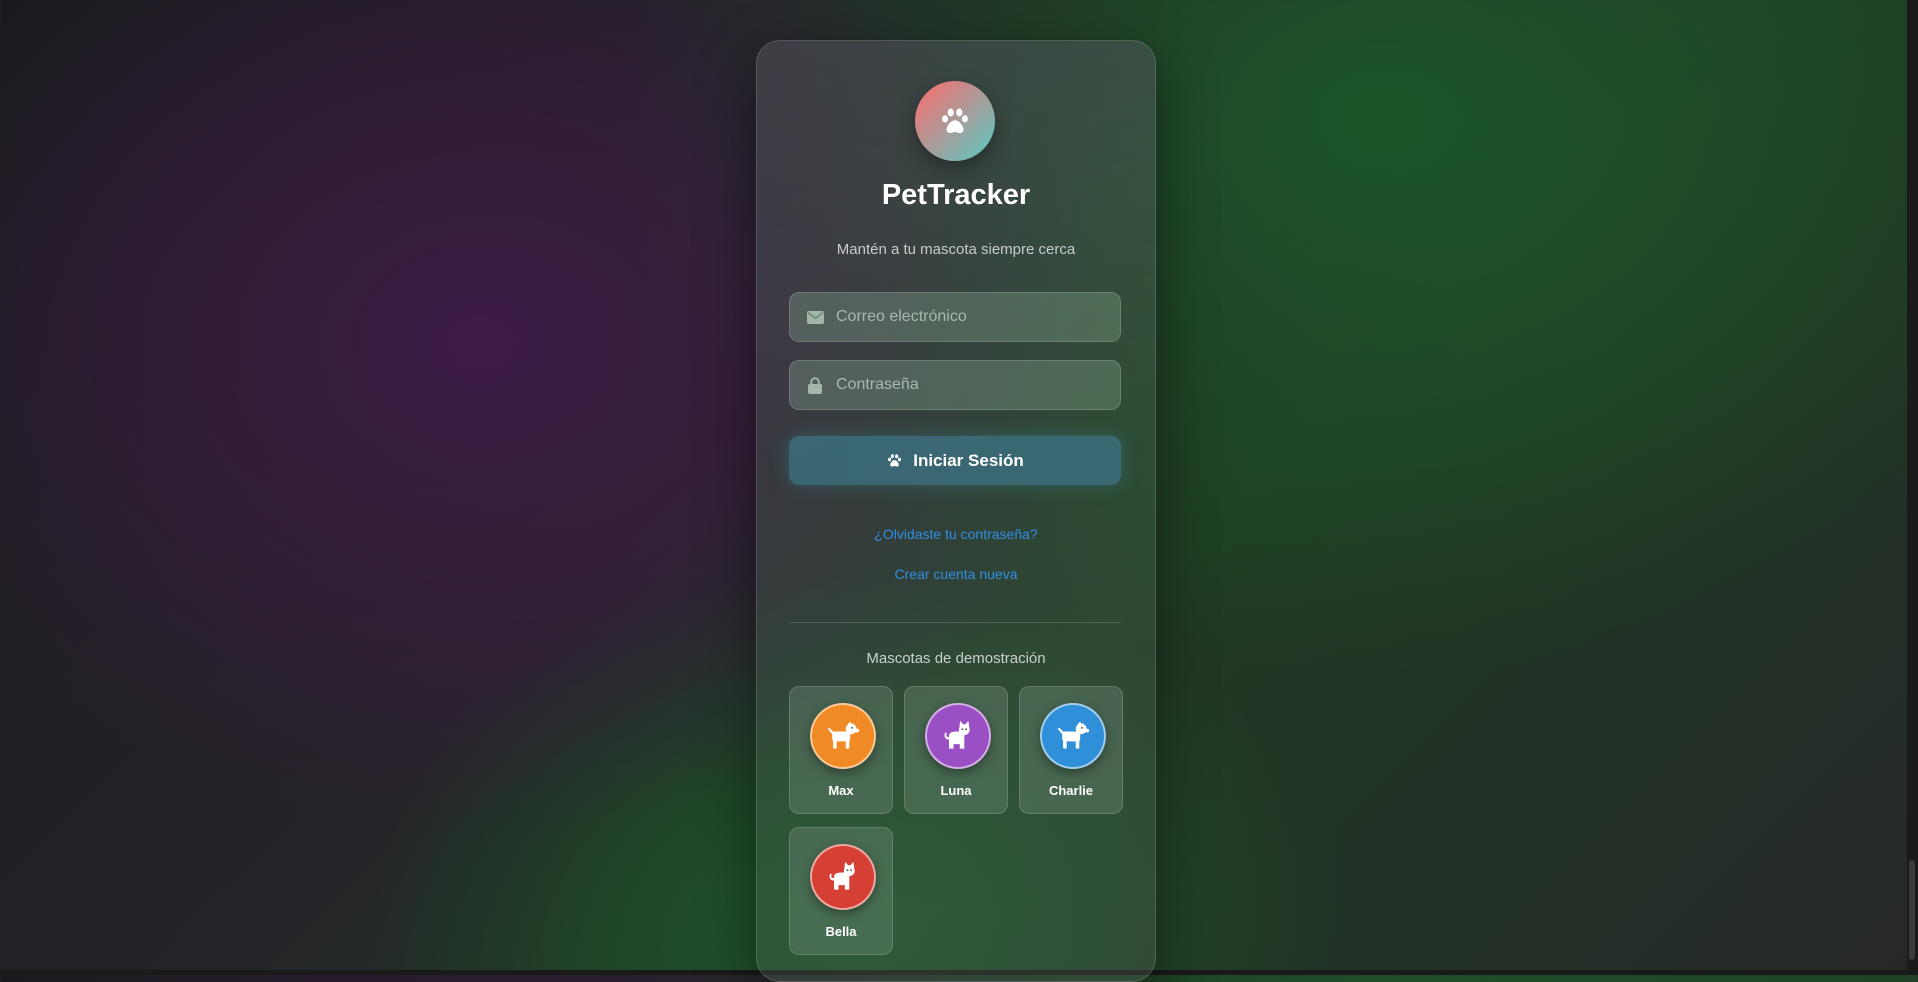  I want to click on scrollbar-thumb, so click(1912, 910).